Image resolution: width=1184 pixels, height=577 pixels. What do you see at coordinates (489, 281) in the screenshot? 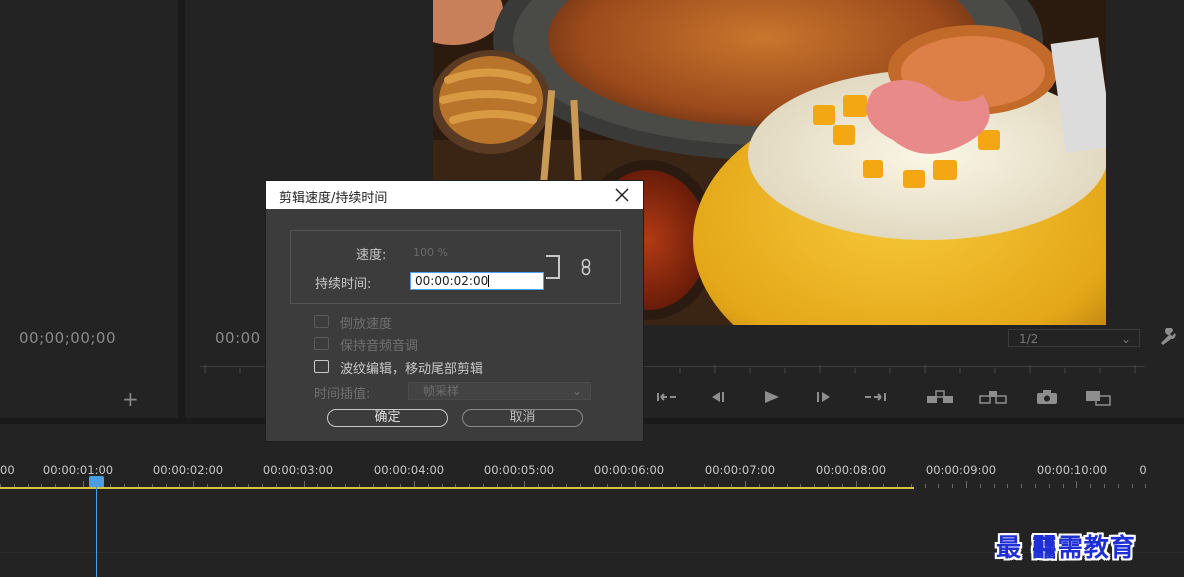
I see `text-caret` at bounding box center [489, 281].